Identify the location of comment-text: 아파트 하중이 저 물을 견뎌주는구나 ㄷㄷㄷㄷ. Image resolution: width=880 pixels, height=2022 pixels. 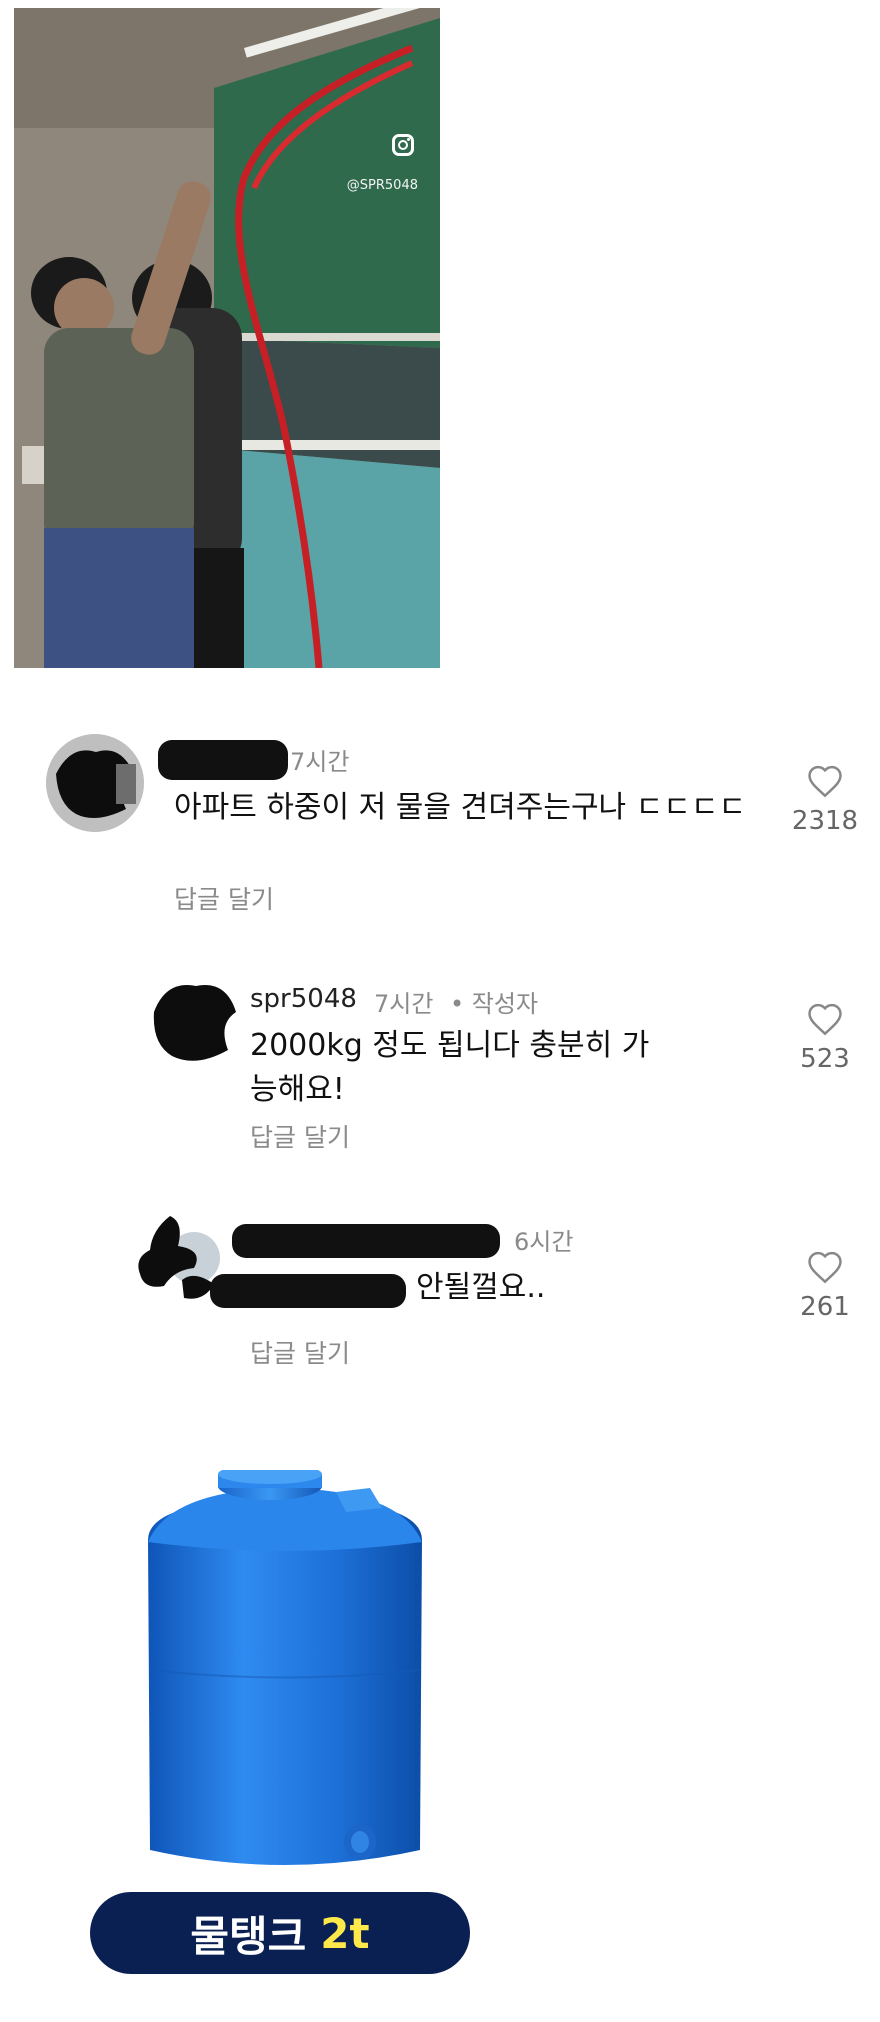
(460, 807).